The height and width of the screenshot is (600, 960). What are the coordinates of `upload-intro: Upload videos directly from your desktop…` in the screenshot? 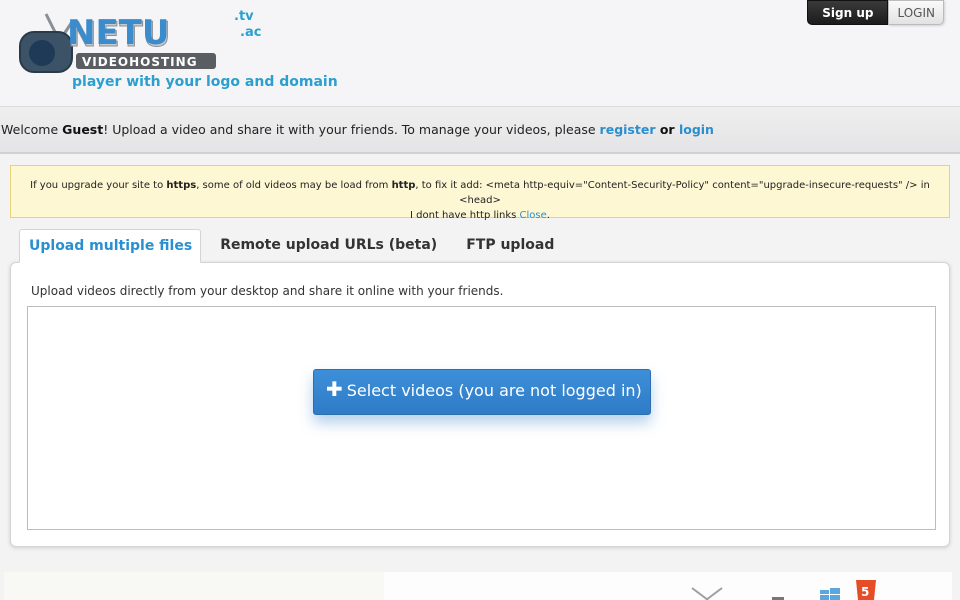 It's located at (267, 291).